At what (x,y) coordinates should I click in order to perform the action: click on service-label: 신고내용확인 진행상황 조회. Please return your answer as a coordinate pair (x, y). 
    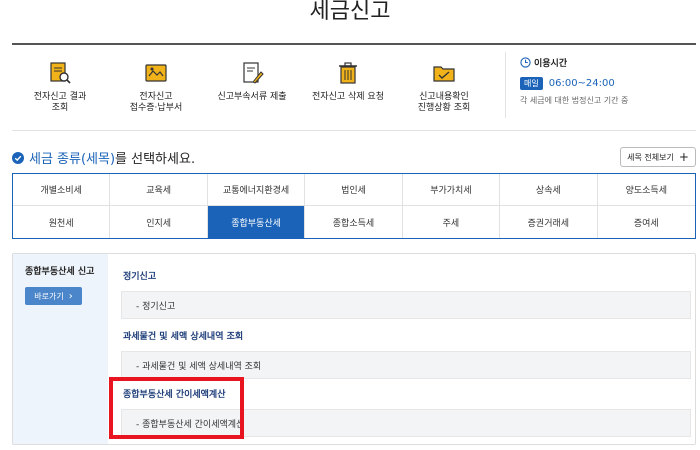
    Looking at the image, I should click on (444, 102).